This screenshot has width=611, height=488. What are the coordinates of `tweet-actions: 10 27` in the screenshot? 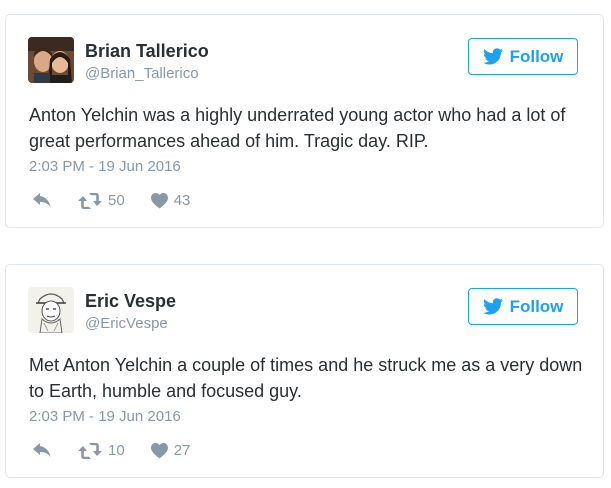 It's located at (111, 450).